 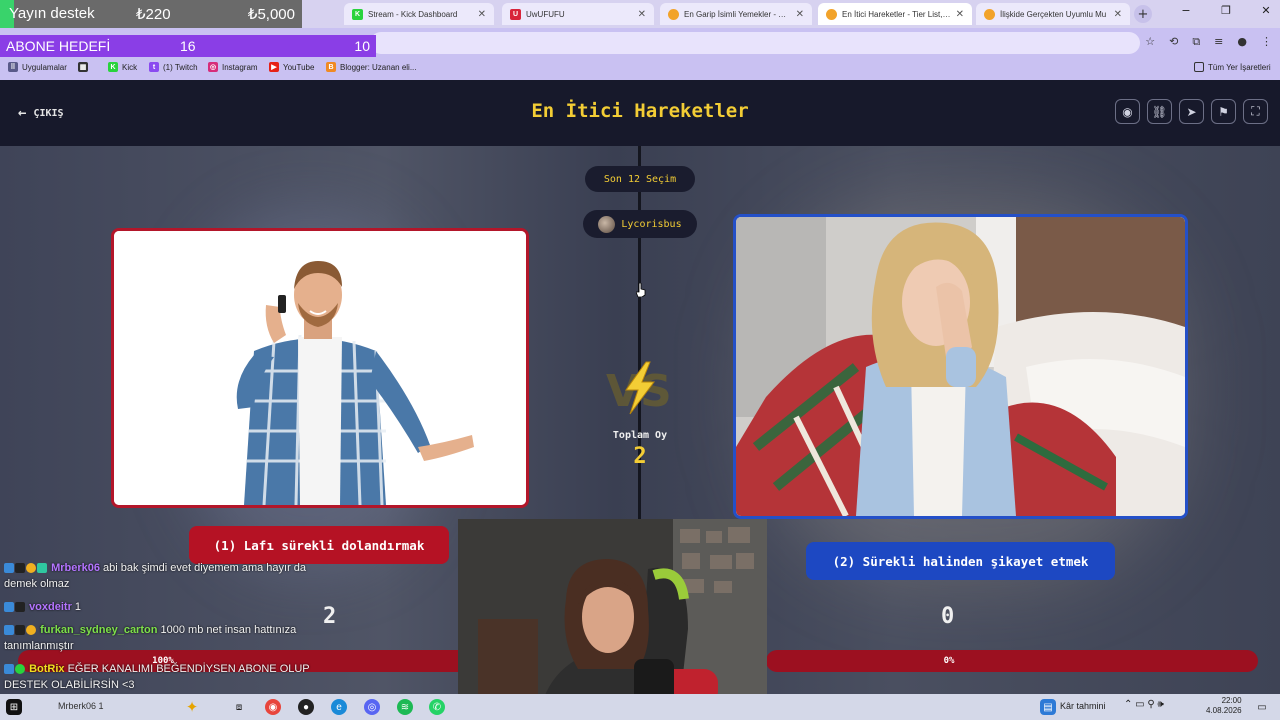 What do you see at coordinates (306, 707) in the screenshot?
I see `obs-icon: ●` at bounding box center [306, 707].